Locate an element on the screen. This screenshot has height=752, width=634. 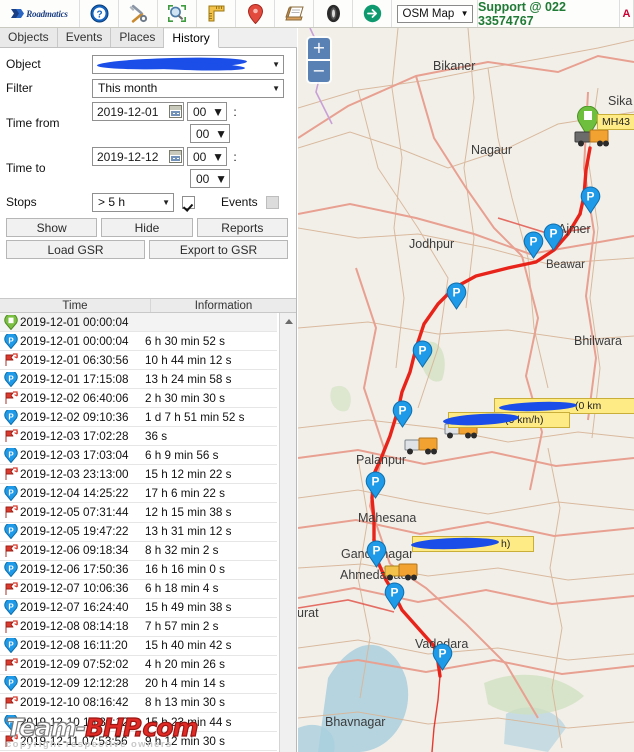
time-to-minute-select: 00 ▼ is located at coordinates (210, 178).